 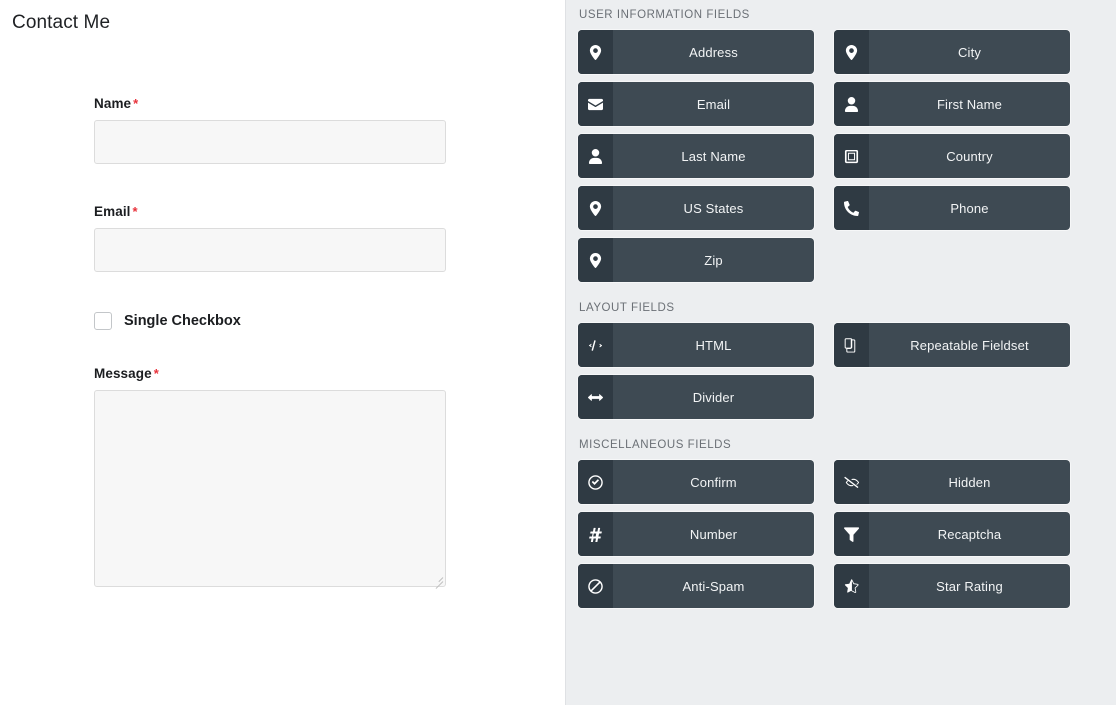 I want to click on field-button-label: US States, so click(x=713, y=208).